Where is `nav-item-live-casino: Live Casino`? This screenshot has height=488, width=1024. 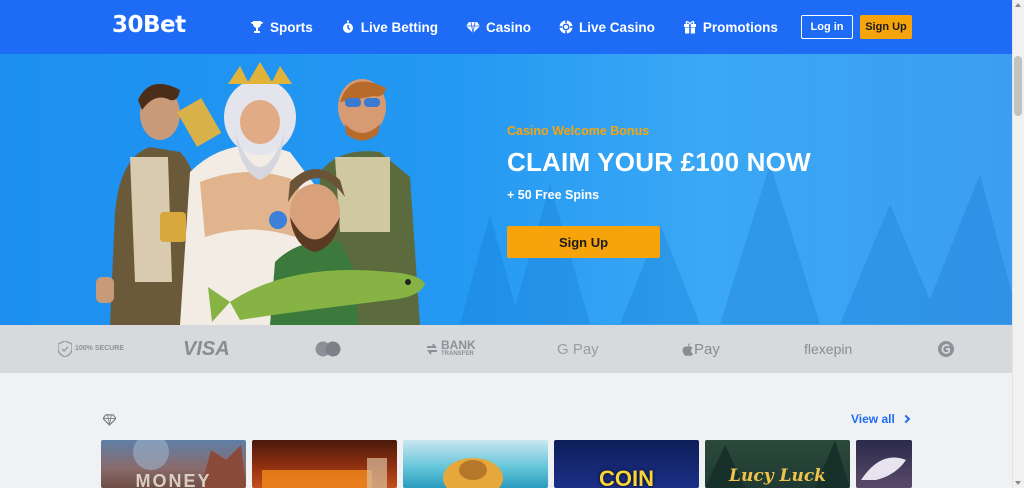 nav-item-live-casino: Live Casino is located at coordinates (607, 27).